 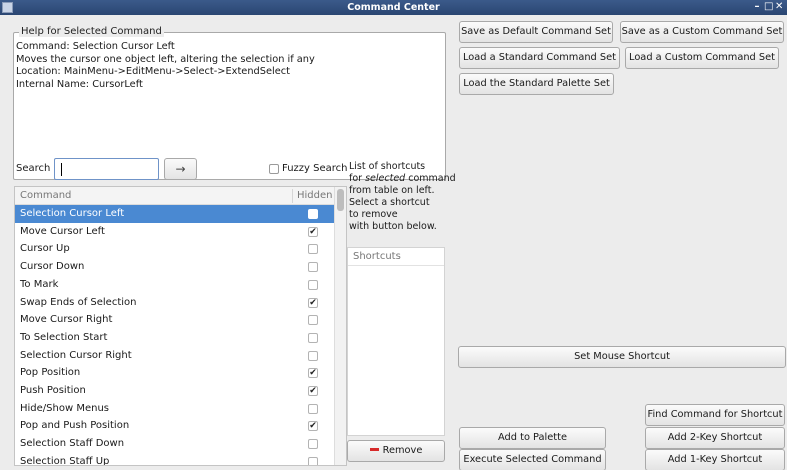 What do you see at coordinates (396, 341) in the screenshot?
I see `shortcuts-list: Shortcuts` at bounding box center [396, 341].